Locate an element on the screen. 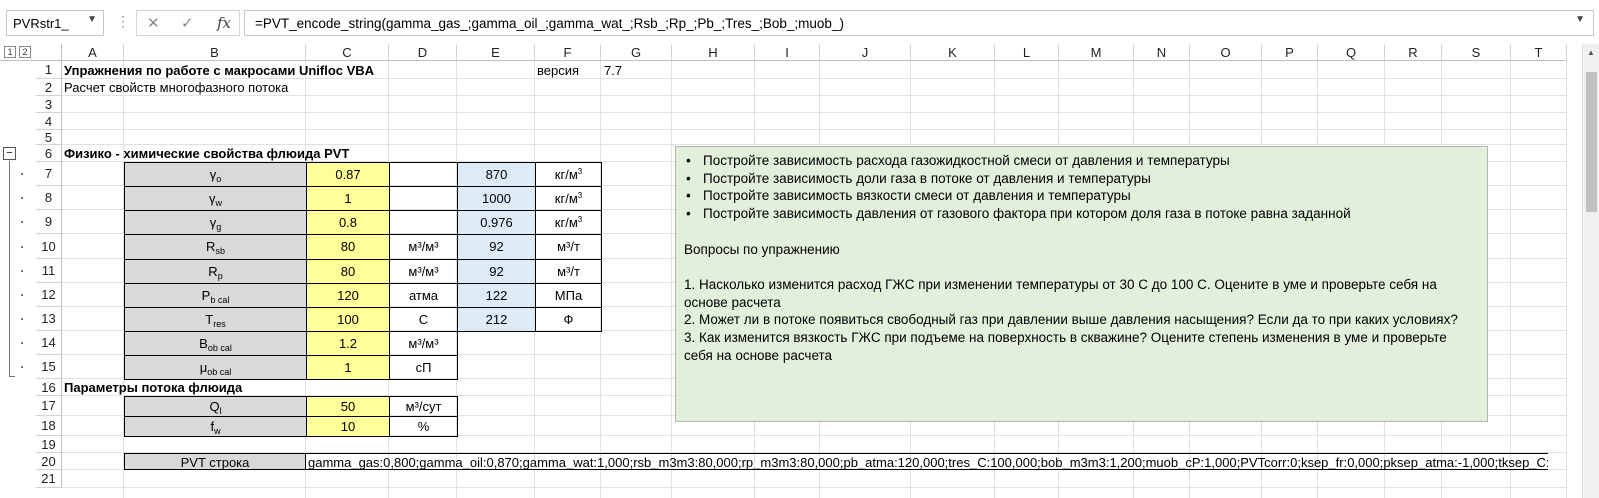 Image resolution: width=1599 pixels, height=498 pixels. row-header-10: 10 is located at coordinates (49, 246).